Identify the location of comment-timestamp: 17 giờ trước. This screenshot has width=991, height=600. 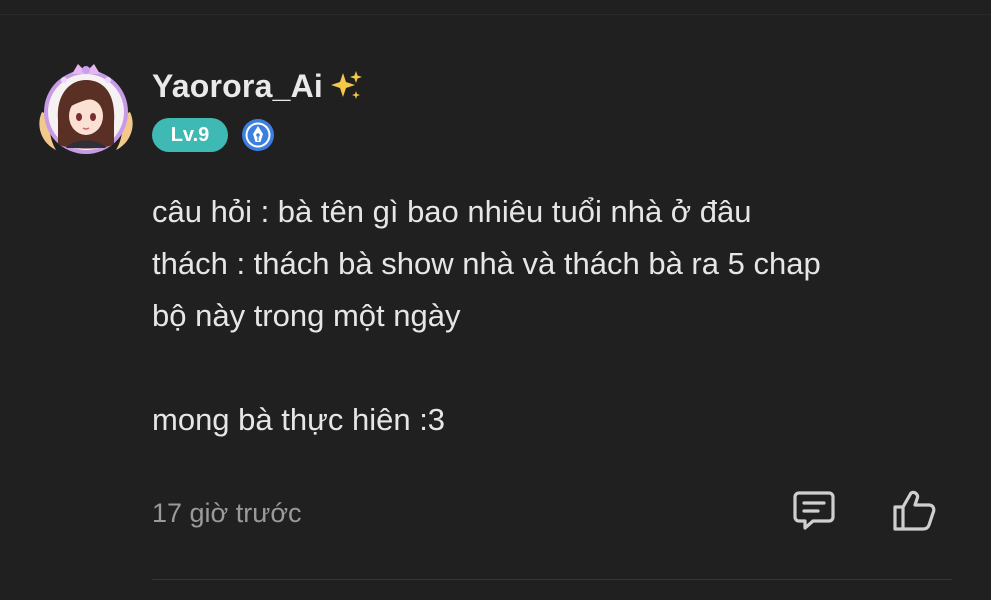
(227, 513).